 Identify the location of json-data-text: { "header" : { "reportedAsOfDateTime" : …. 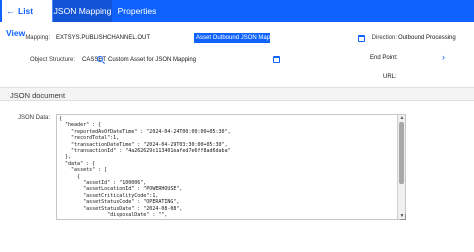
(145, 167).